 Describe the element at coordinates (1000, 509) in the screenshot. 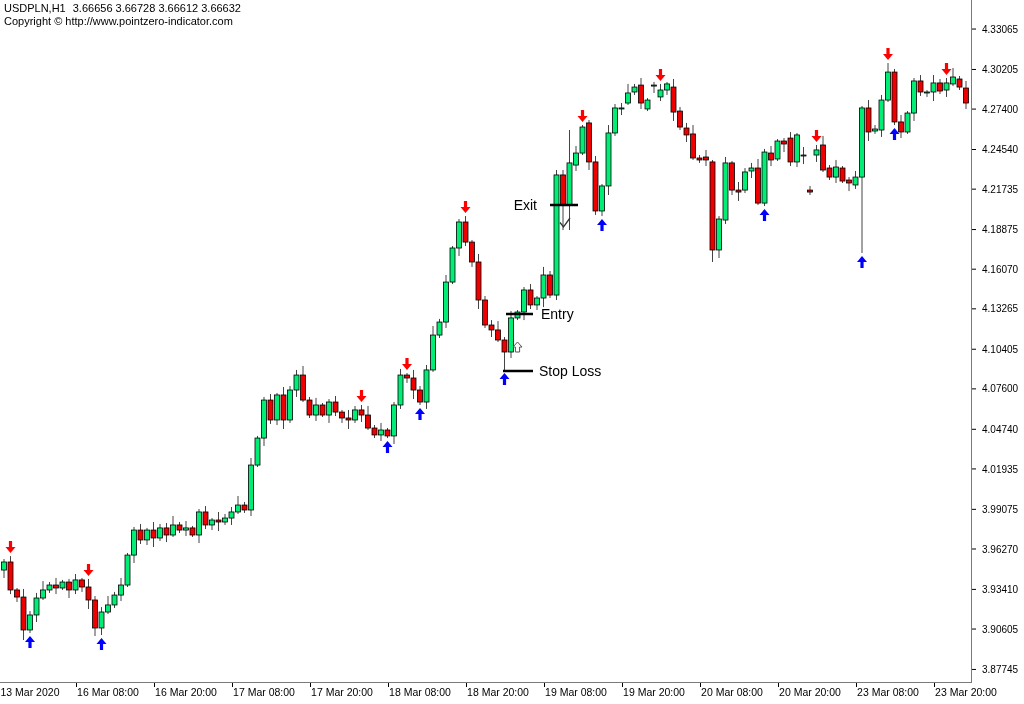

I see `price-label: 3.99075` at that location.